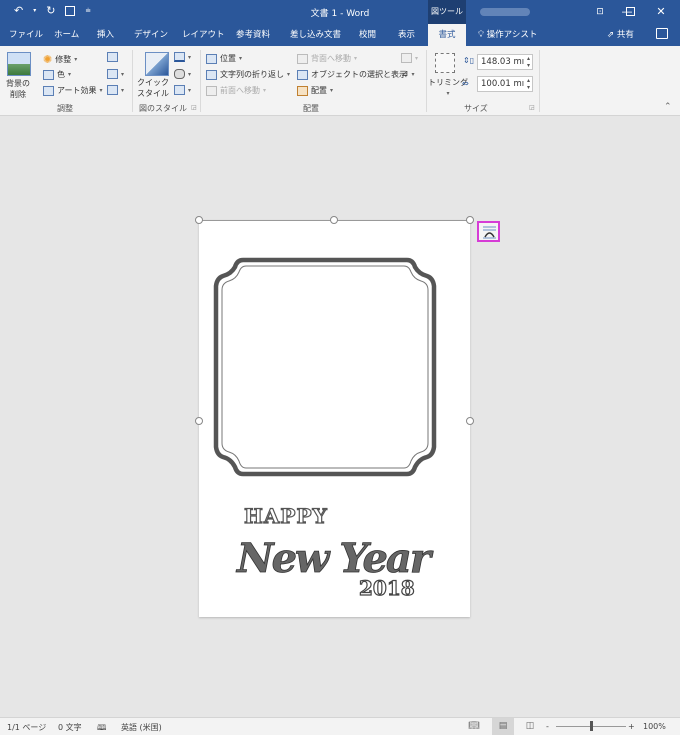  Describe the element at coordinates (34, 10) in the screenshot. I see `undo-dropdown-icon: ▾` at that location.